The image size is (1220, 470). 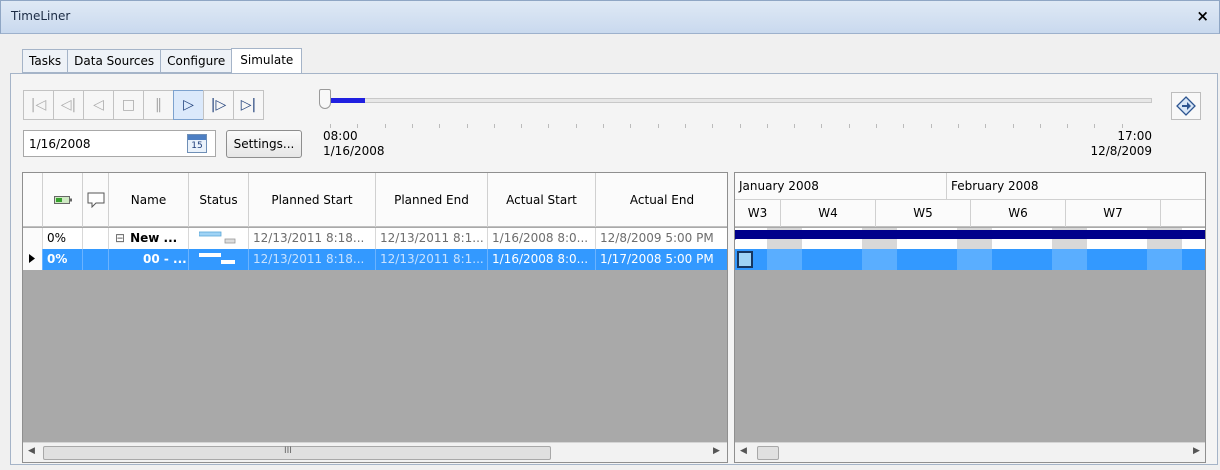 I want to click on actual-end-column-header: Actual End, so click(x=661, y=200).